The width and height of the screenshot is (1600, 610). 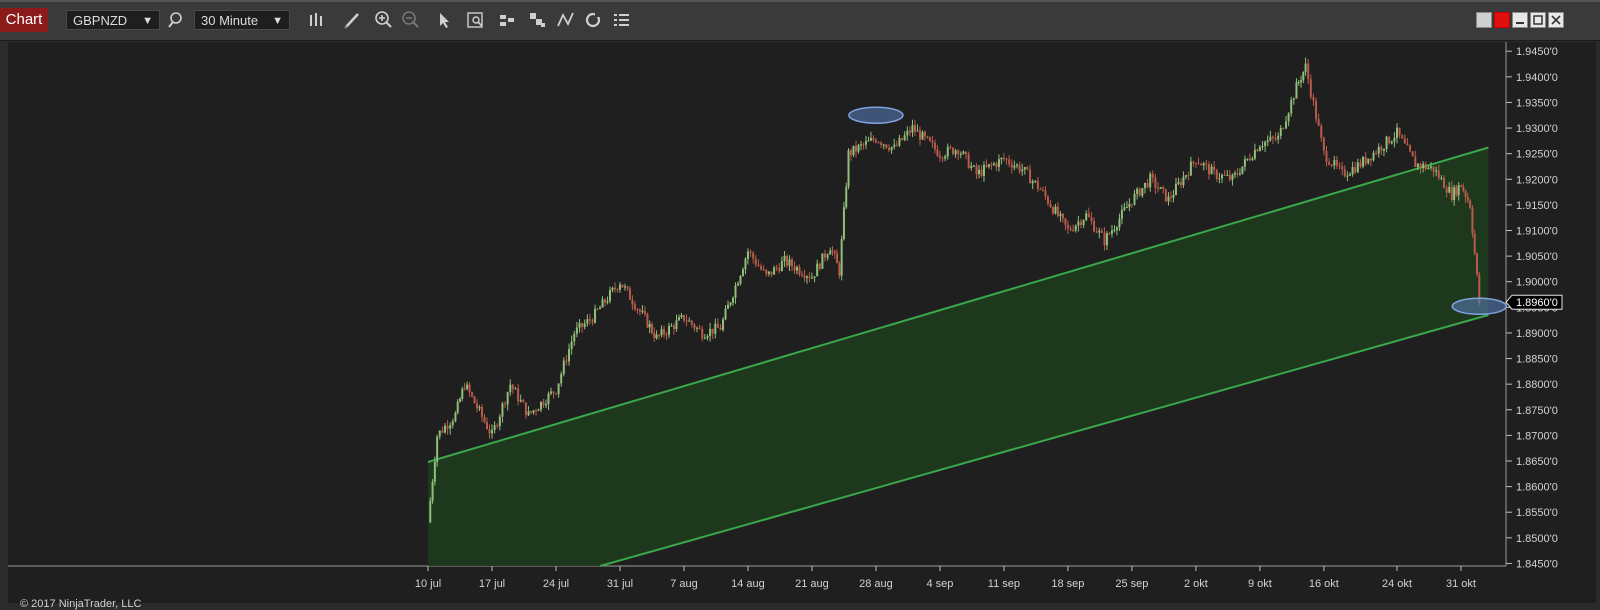 I want to click on drawing-tools-icon, so click(x=566, y=20).